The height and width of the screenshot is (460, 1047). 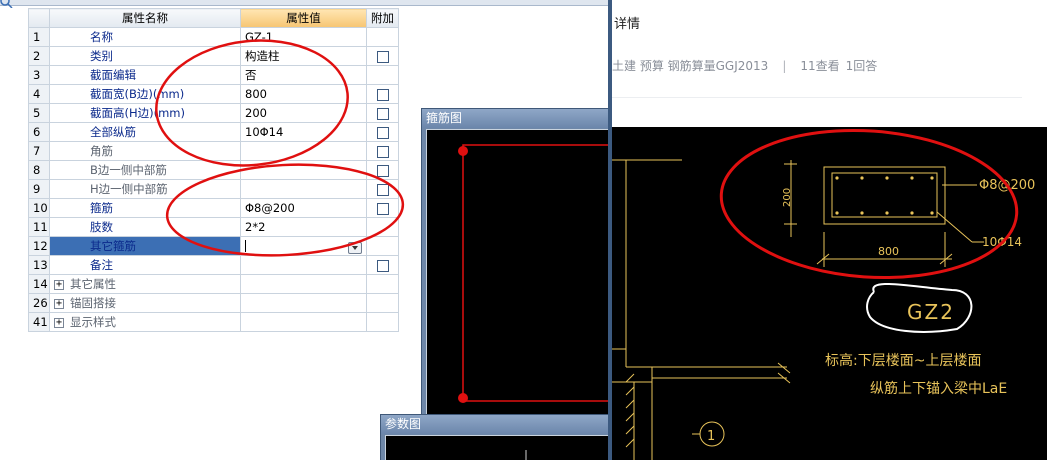 I want to click on table-row: 7 角筋, so click(x=213, y=151).